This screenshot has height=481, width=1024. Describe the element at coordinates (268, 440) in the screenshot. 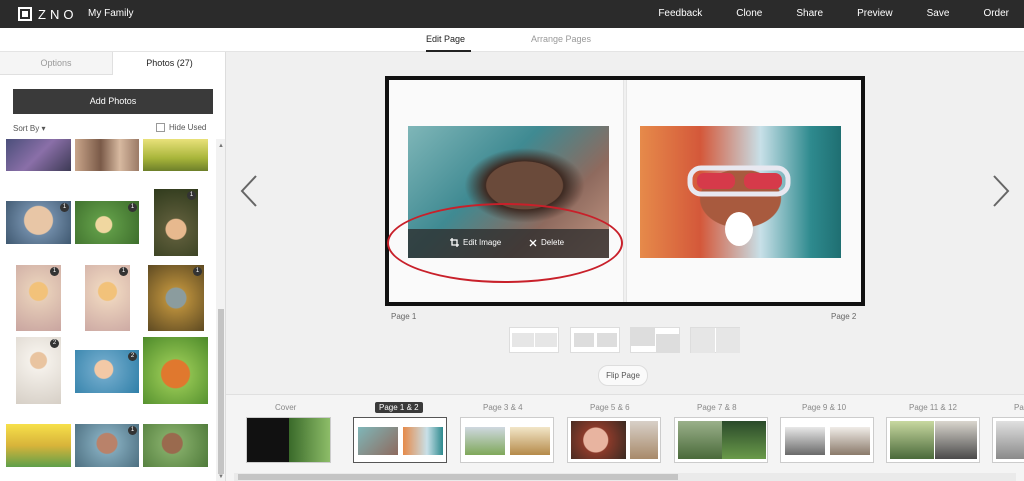

I see `cover-back` at that location.